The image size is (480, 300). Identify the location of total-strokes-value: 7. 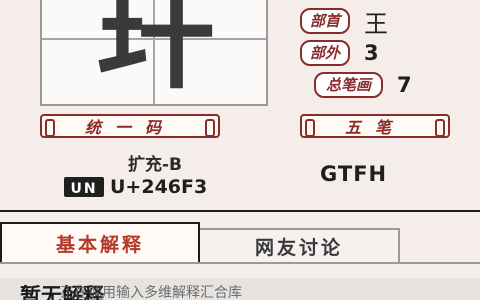
(404, 85).